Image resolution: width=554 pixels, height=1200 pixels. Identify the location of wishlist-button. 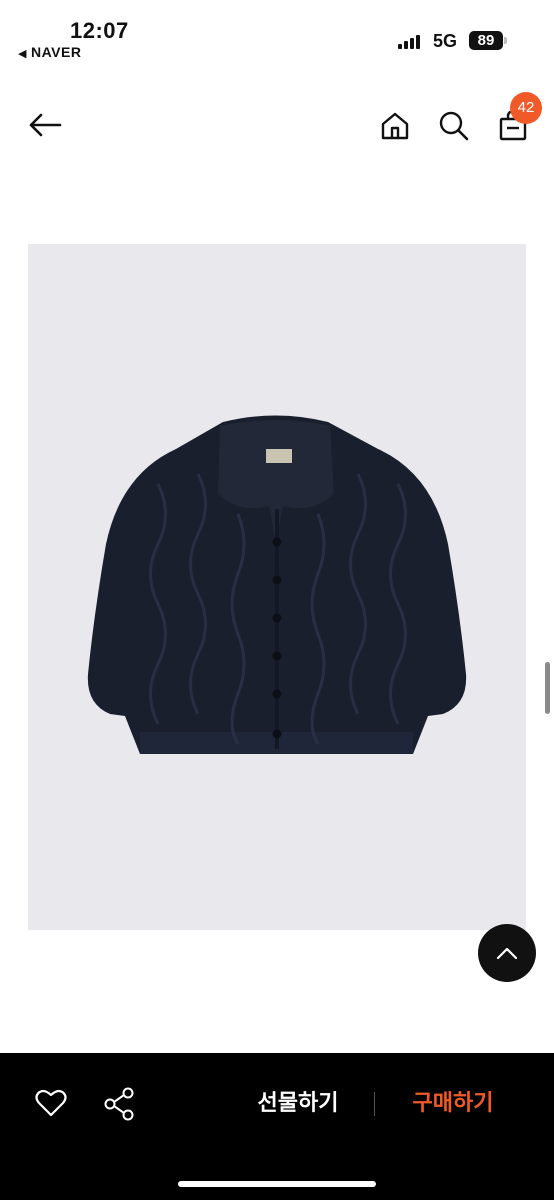
(51, 1103).